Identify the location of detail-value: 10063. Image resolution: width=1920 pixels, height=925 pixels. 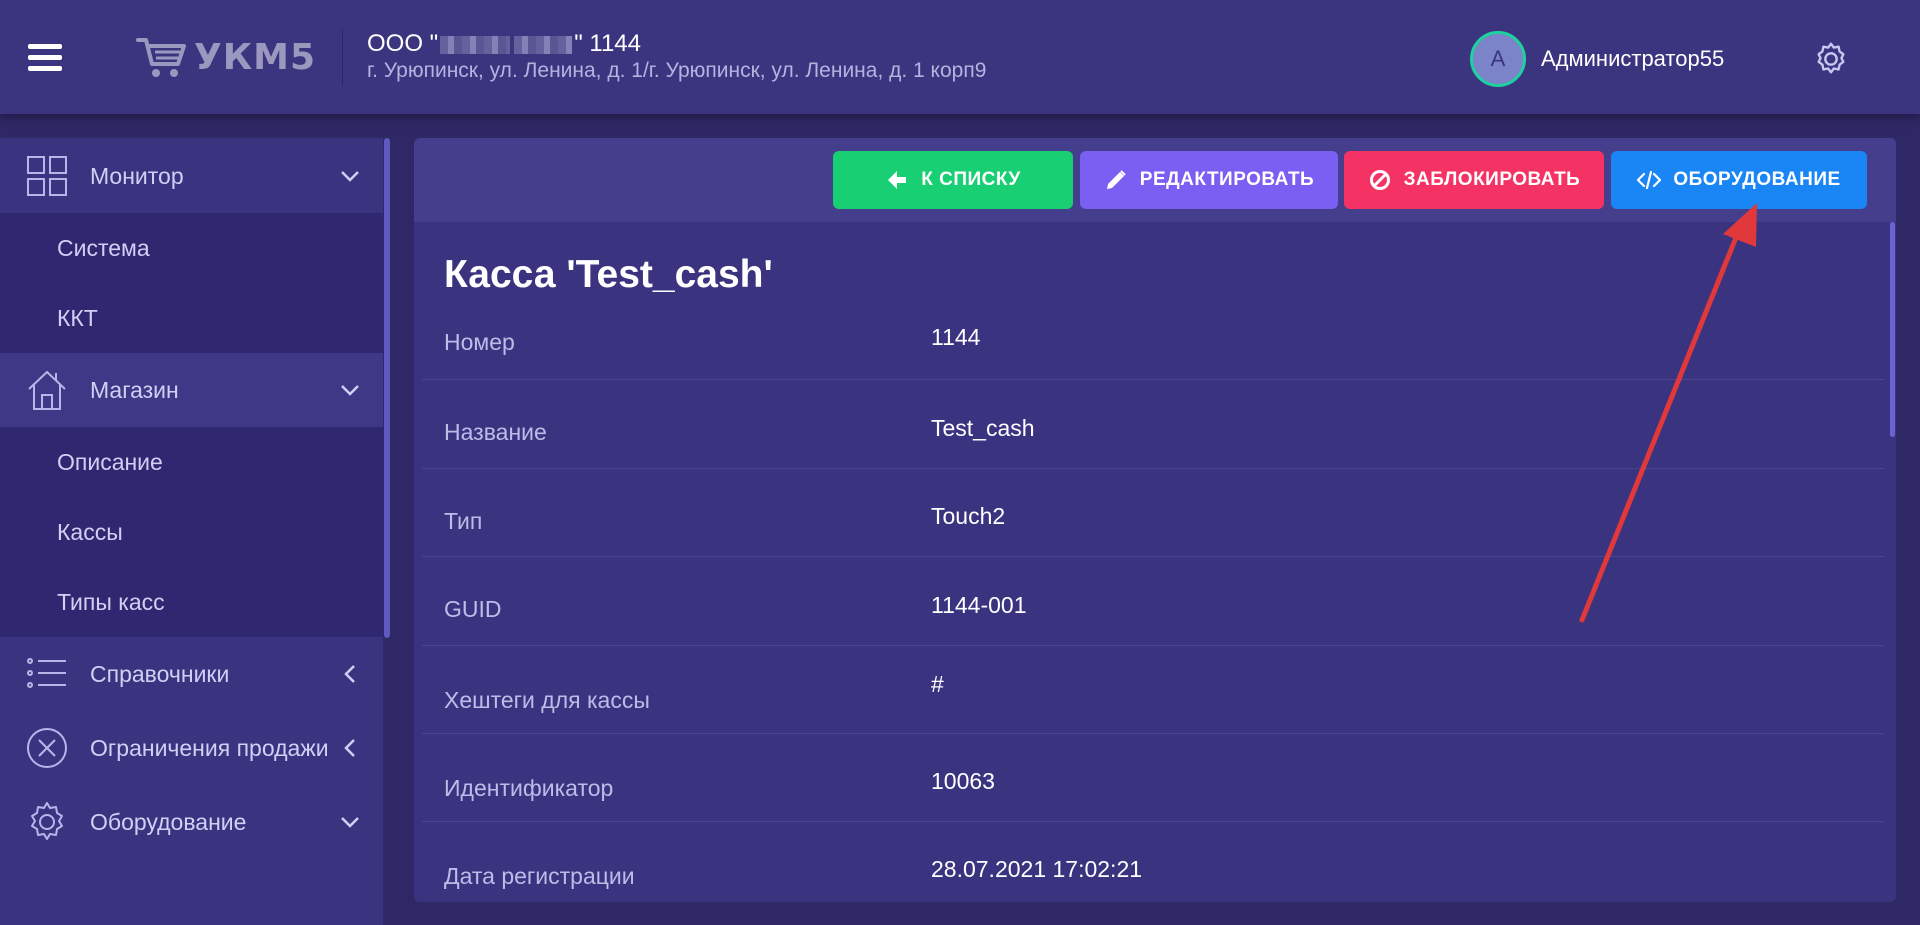
(963, 781).